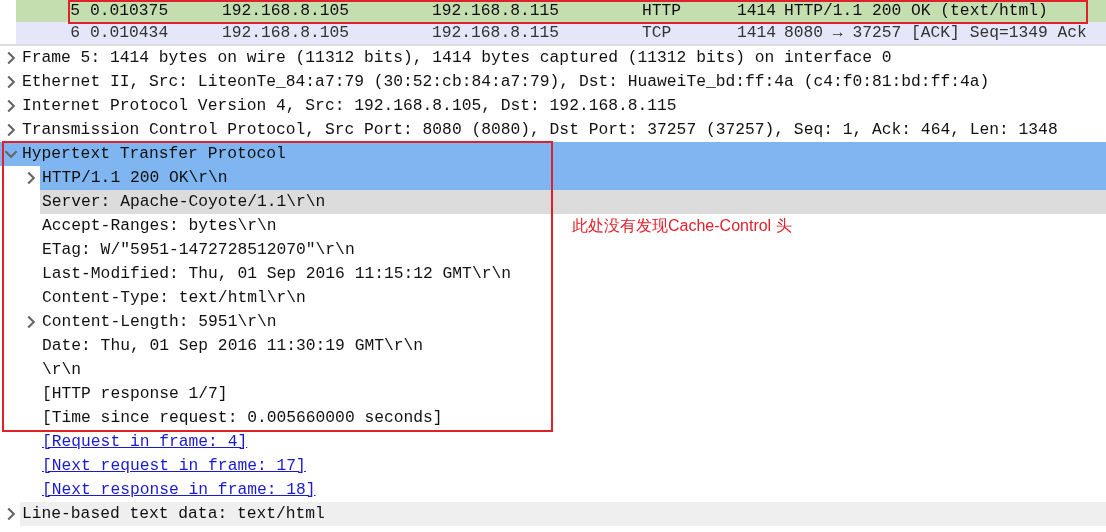 This screenshot has width=1106, height=532. What do you see at coordinates (662, 11) in the screenshot?
I see `packet-cell-text: HTTP` at bounding box center [662, 11].